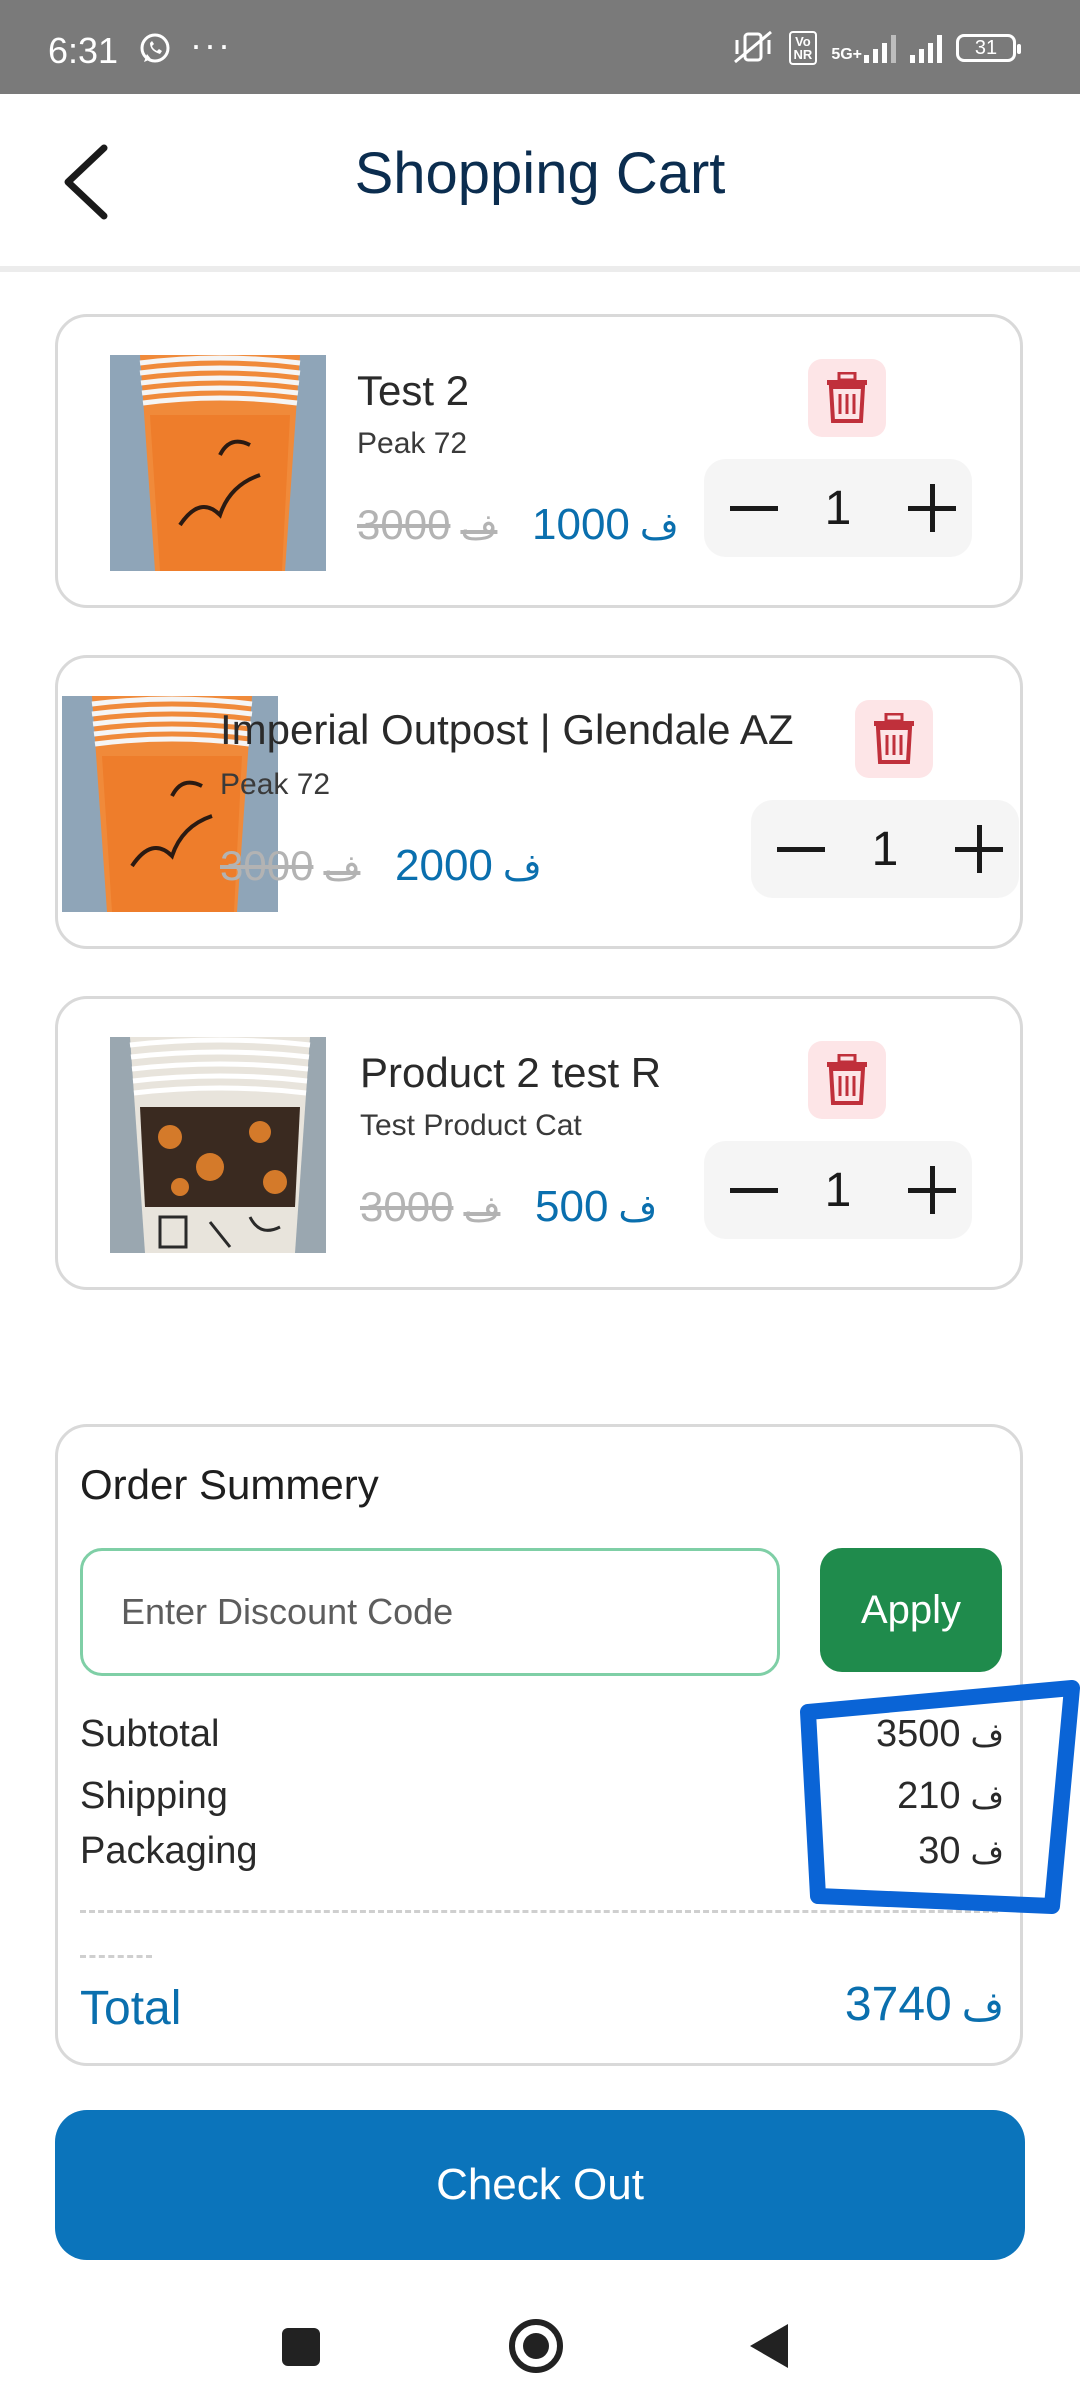  I want to click on product-name: Product 2 test R, so click(511, 1072).